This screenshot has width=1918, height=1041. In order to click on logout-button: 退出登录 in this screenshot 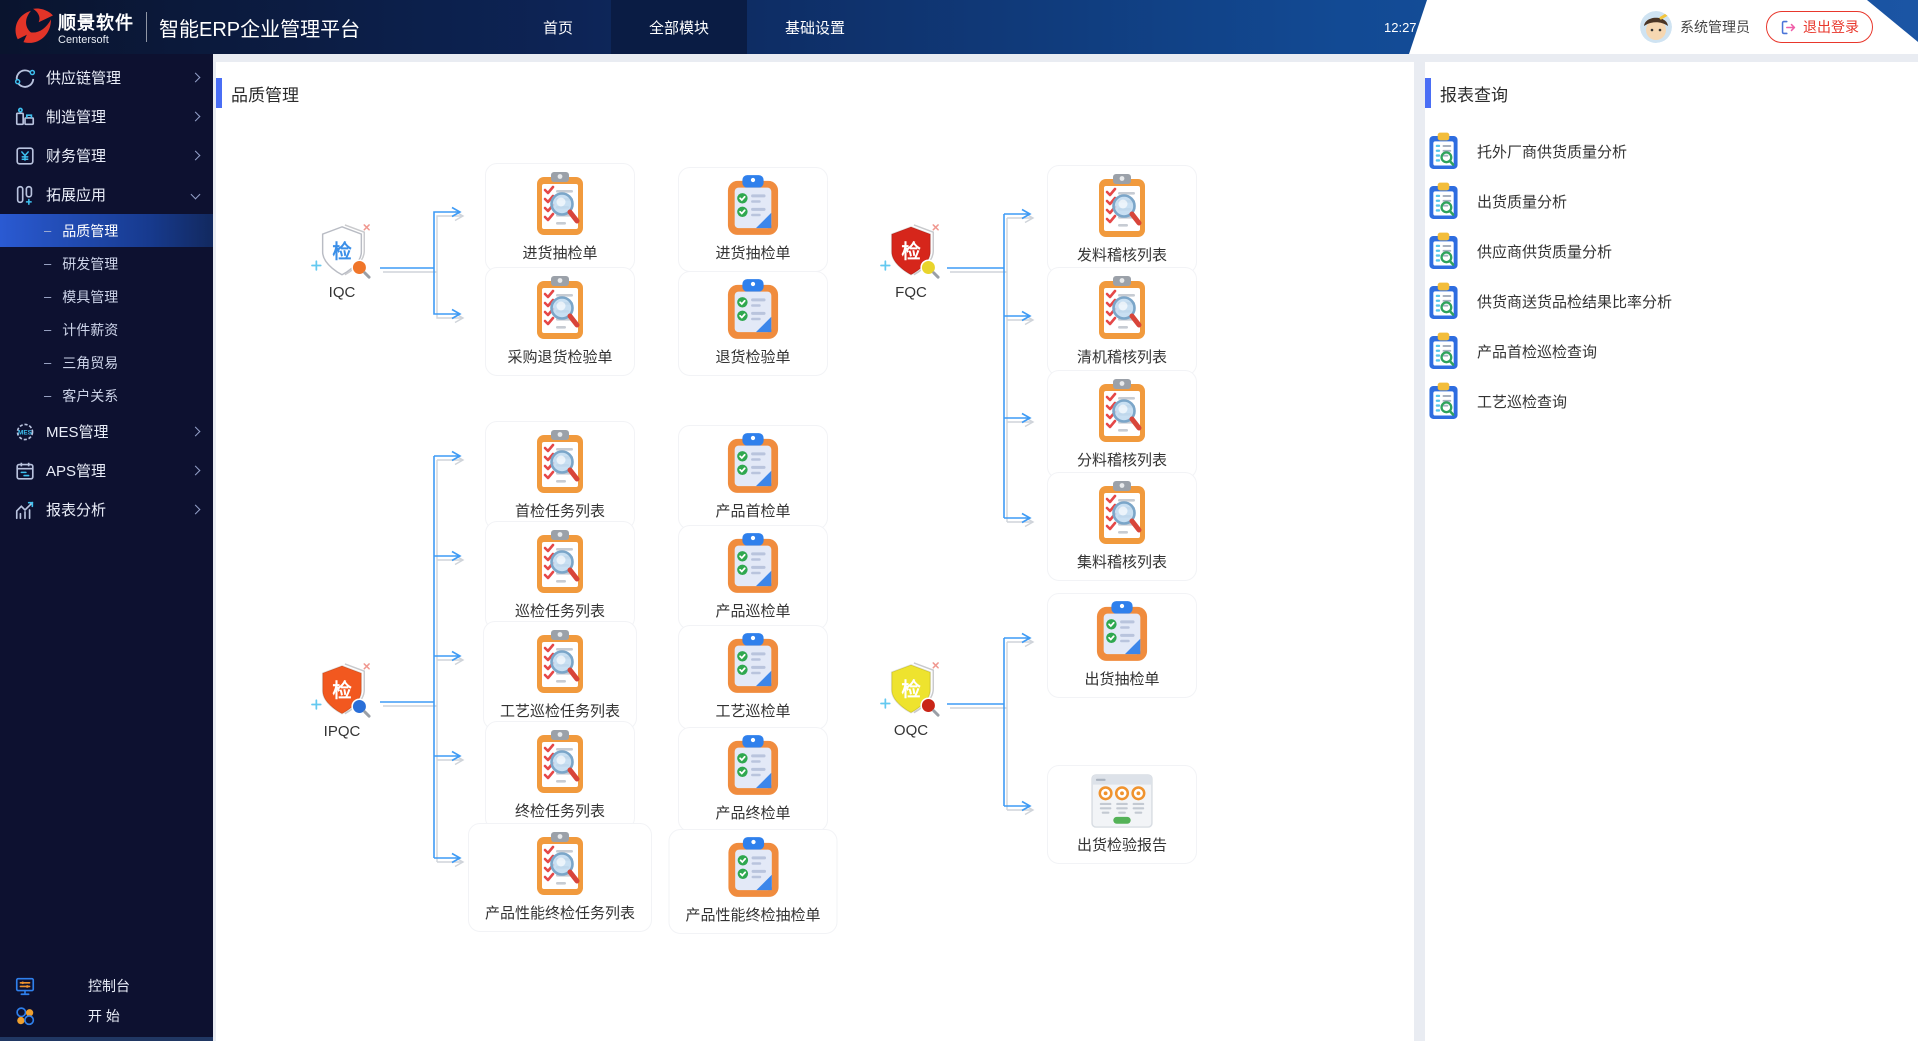, I will do `click(1819, 27)`.